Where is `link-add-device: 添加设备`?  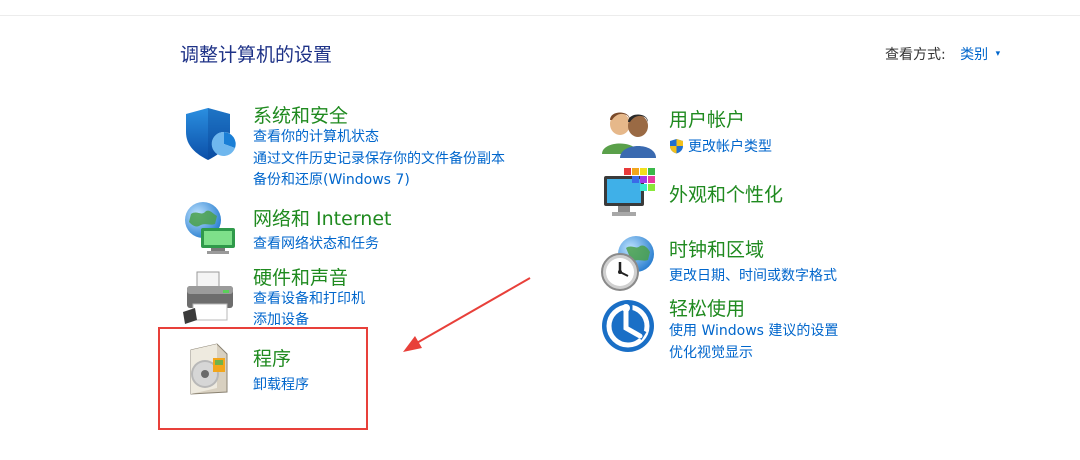 link-add-device: 添加设备 is located at coordinates (281, 319).